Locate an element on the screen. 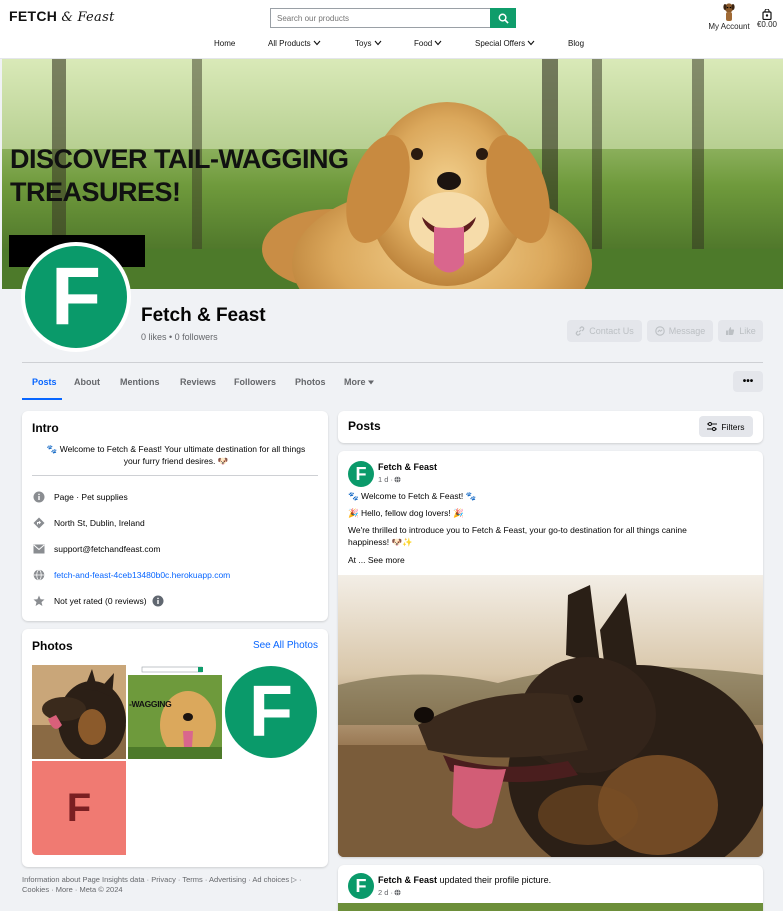 Image resolution: width=783 pixels, height=911 pixels. photo-thumb-pink-logo: F is located at coordinates (79, 808).